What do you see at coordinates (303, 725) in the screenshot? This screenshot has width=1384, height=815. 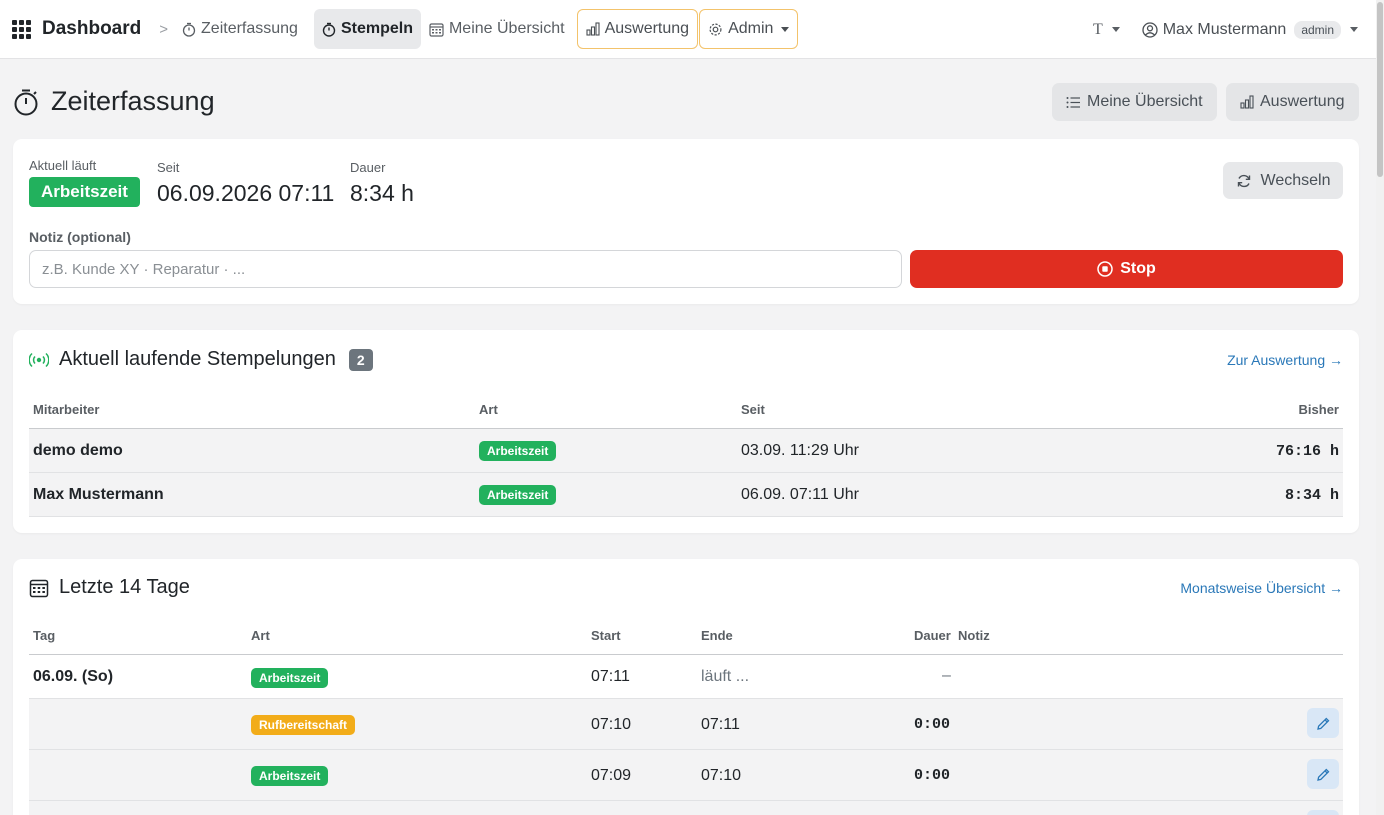 I see `type-badge: Rufbereitschaft` at bounding box center [303, 725].